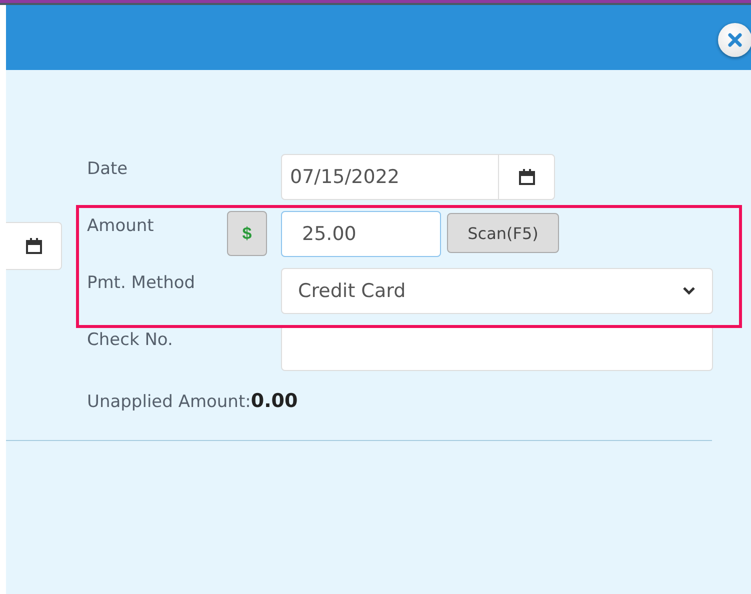 This screenshot has width=751, height=594. I want to click on field-label: Amount, so click(121, 225).